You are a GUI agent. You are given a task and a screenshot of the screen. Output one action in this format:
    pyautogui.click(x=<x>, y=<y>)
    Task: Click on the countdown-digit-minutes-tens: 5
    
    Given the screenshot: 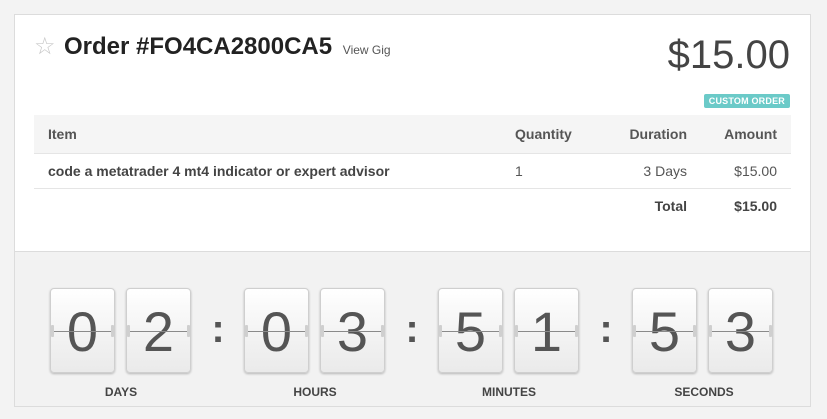 What is the action you would take?
    pyautogui.click(x=470, y=330)
    